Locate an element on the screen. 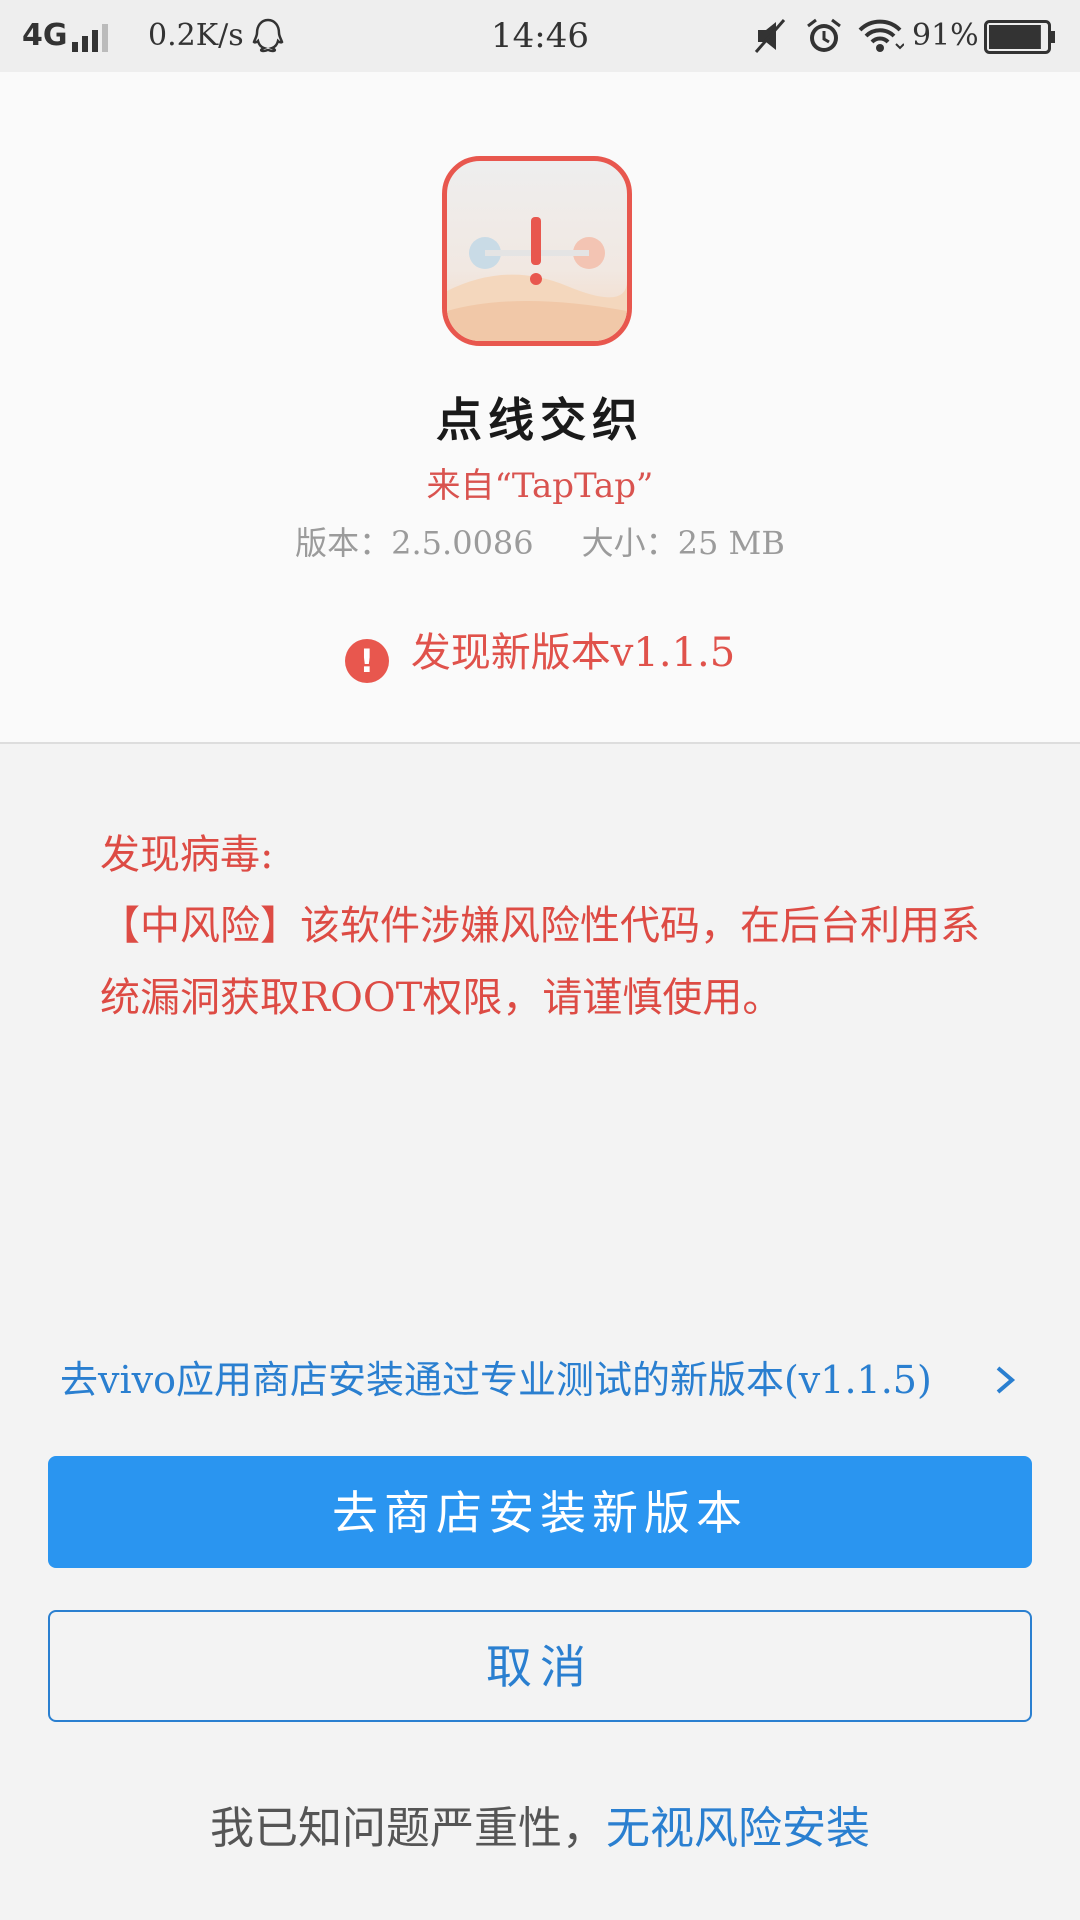 The height and width of the screenshot is (1920, 1080). store-link-text: 去vivo应用商店安装通过专业测试的新版本(v1.1.5) is located at coordinates (496, 1380).